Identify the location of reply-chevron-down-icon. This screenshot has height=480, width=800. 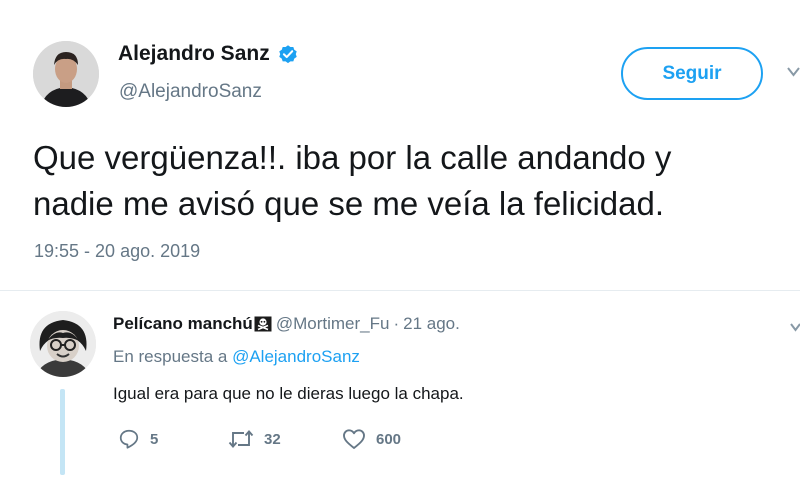
(795, 327).